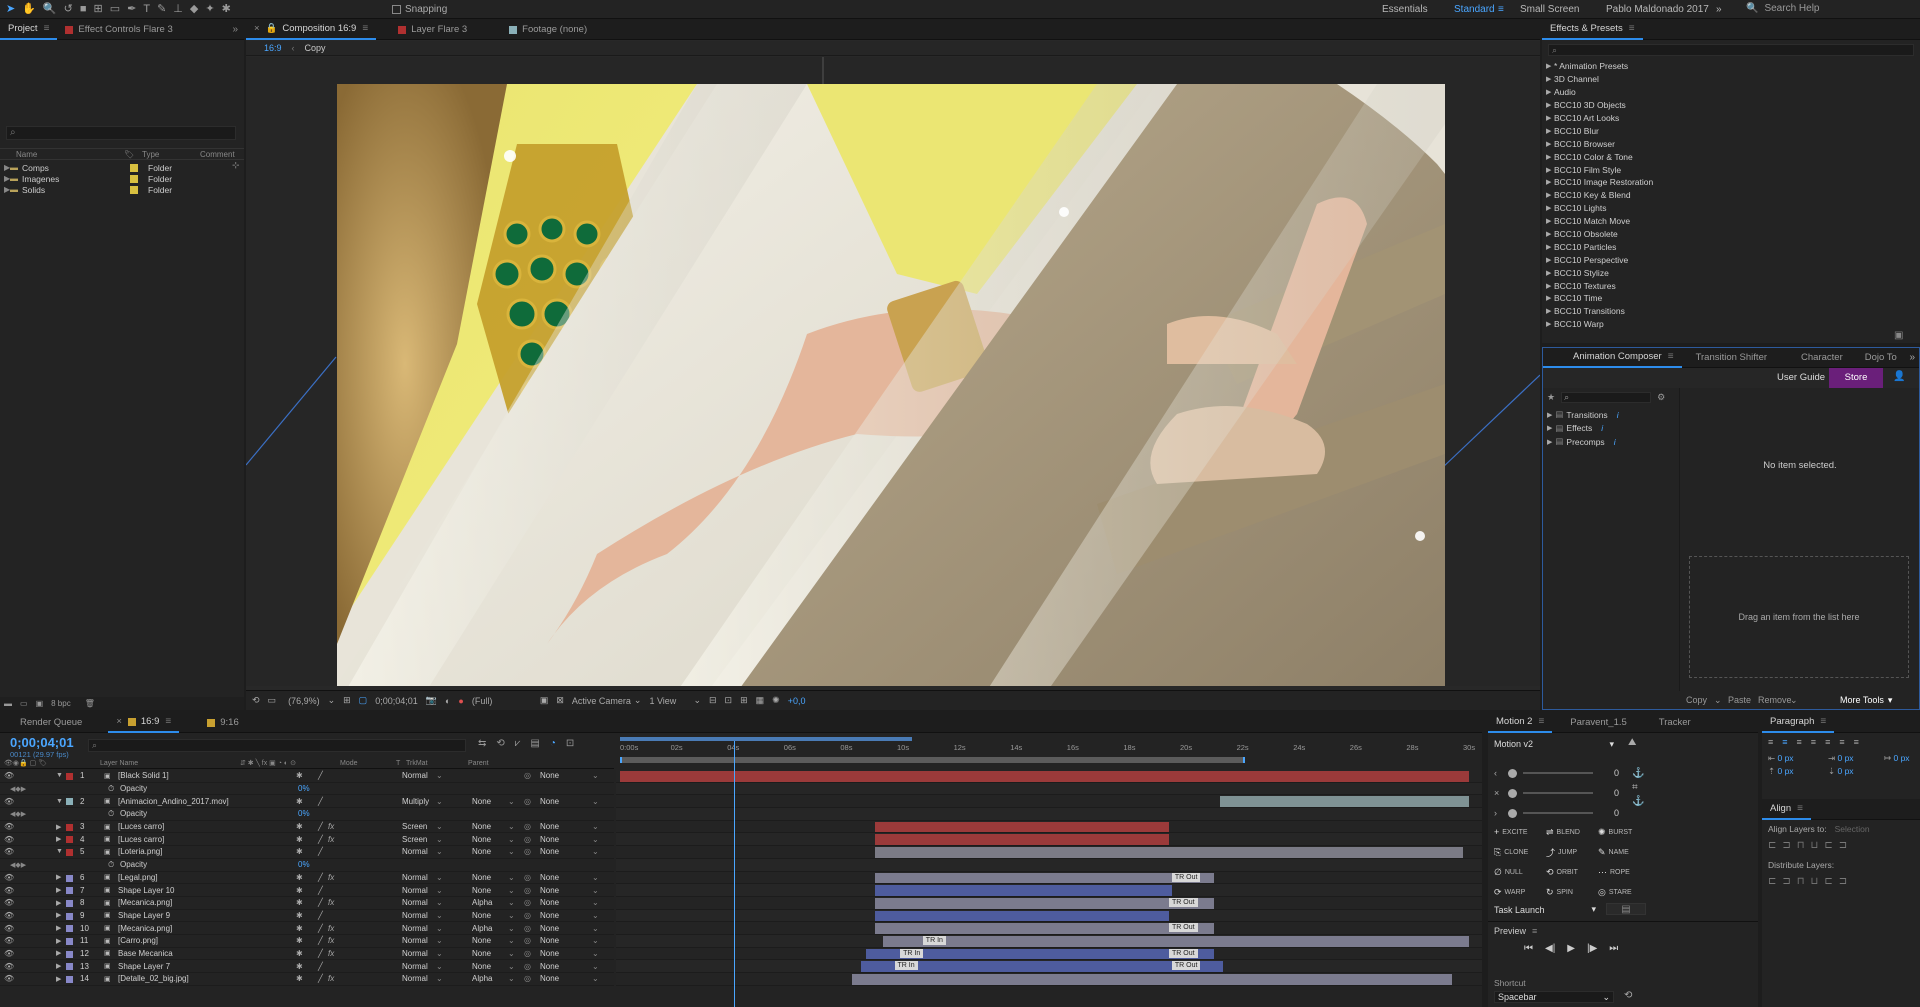 This screenshot has height=1007, width=1920. I want to click on justify-right-icon: ≡, so click(1841, 742).